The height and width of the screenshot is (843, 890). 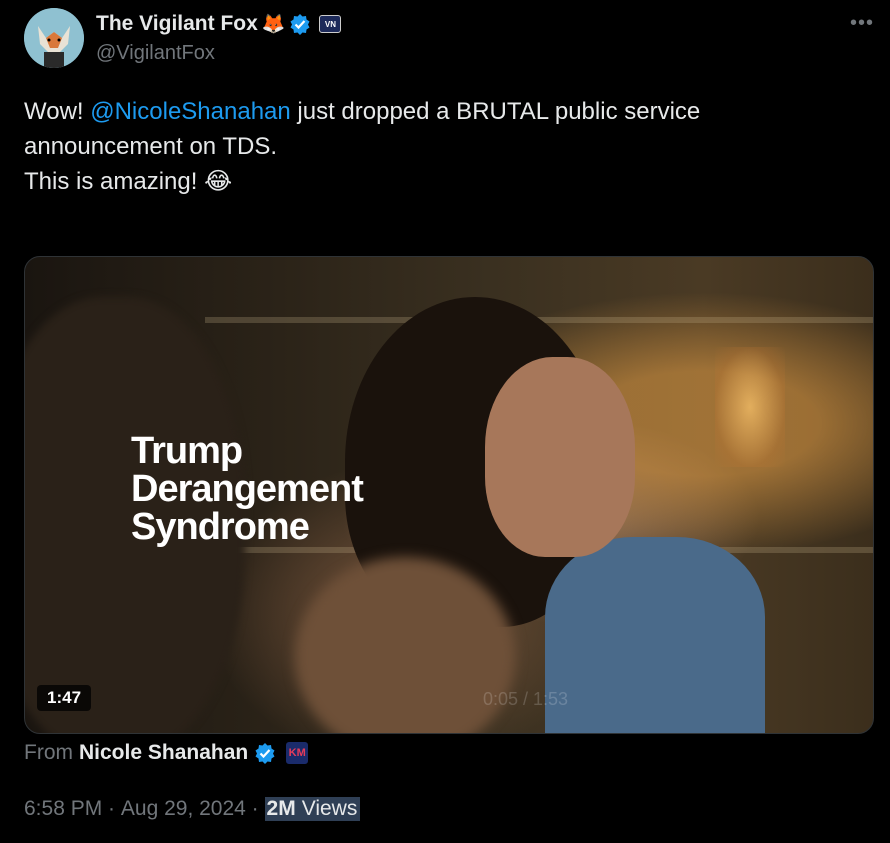 What do you see at coordinates (151, 146) in the screenshot?
I see `tweet-line-2: announcement on TDS.` at bounding box center [151, 146].